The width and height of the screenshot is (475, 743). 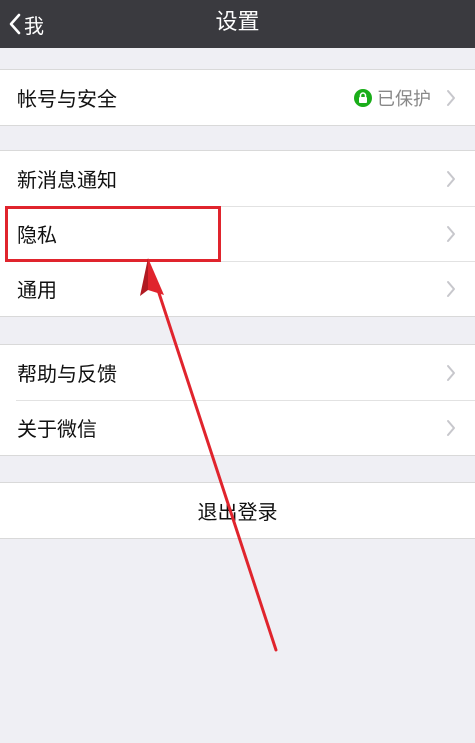 I want to click on cell-label: 帐号与安全, so click(x=67, y=99).